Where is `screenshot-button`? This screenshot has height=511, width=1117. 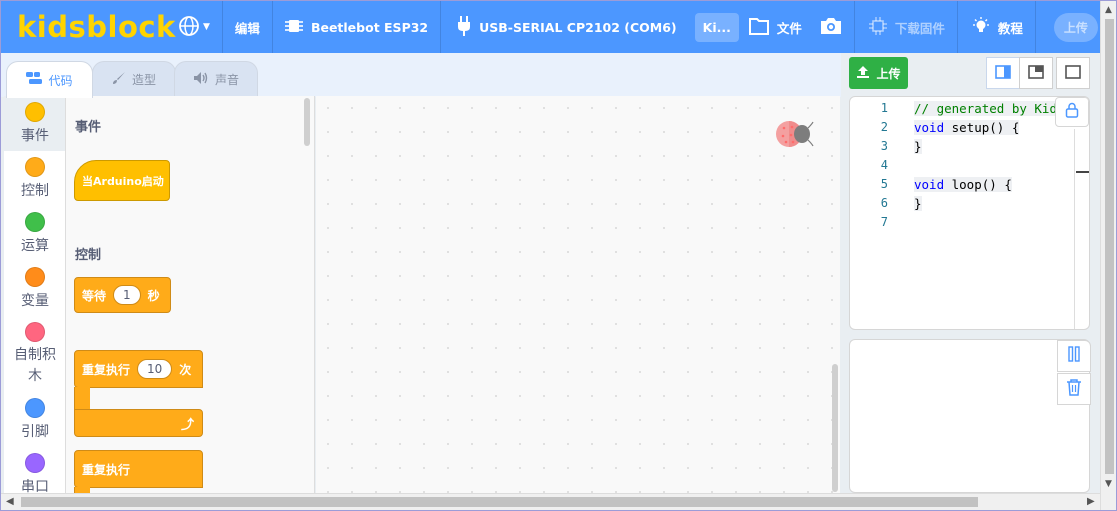
screenshot-button is located at coordinates (834, 27).